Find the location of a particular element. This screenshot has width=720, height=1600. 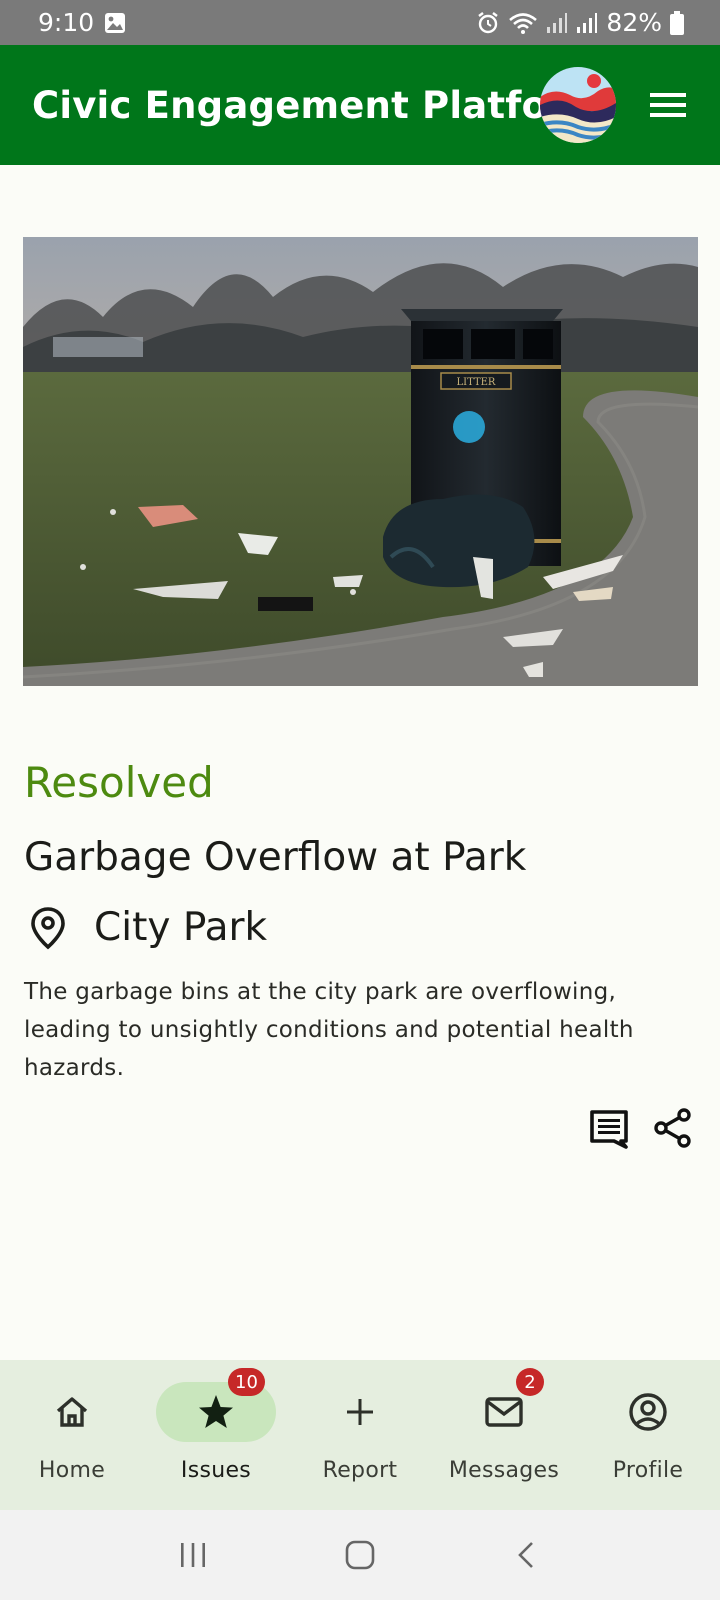

nav-item-home: Home is located at coordinates (72, 1435).